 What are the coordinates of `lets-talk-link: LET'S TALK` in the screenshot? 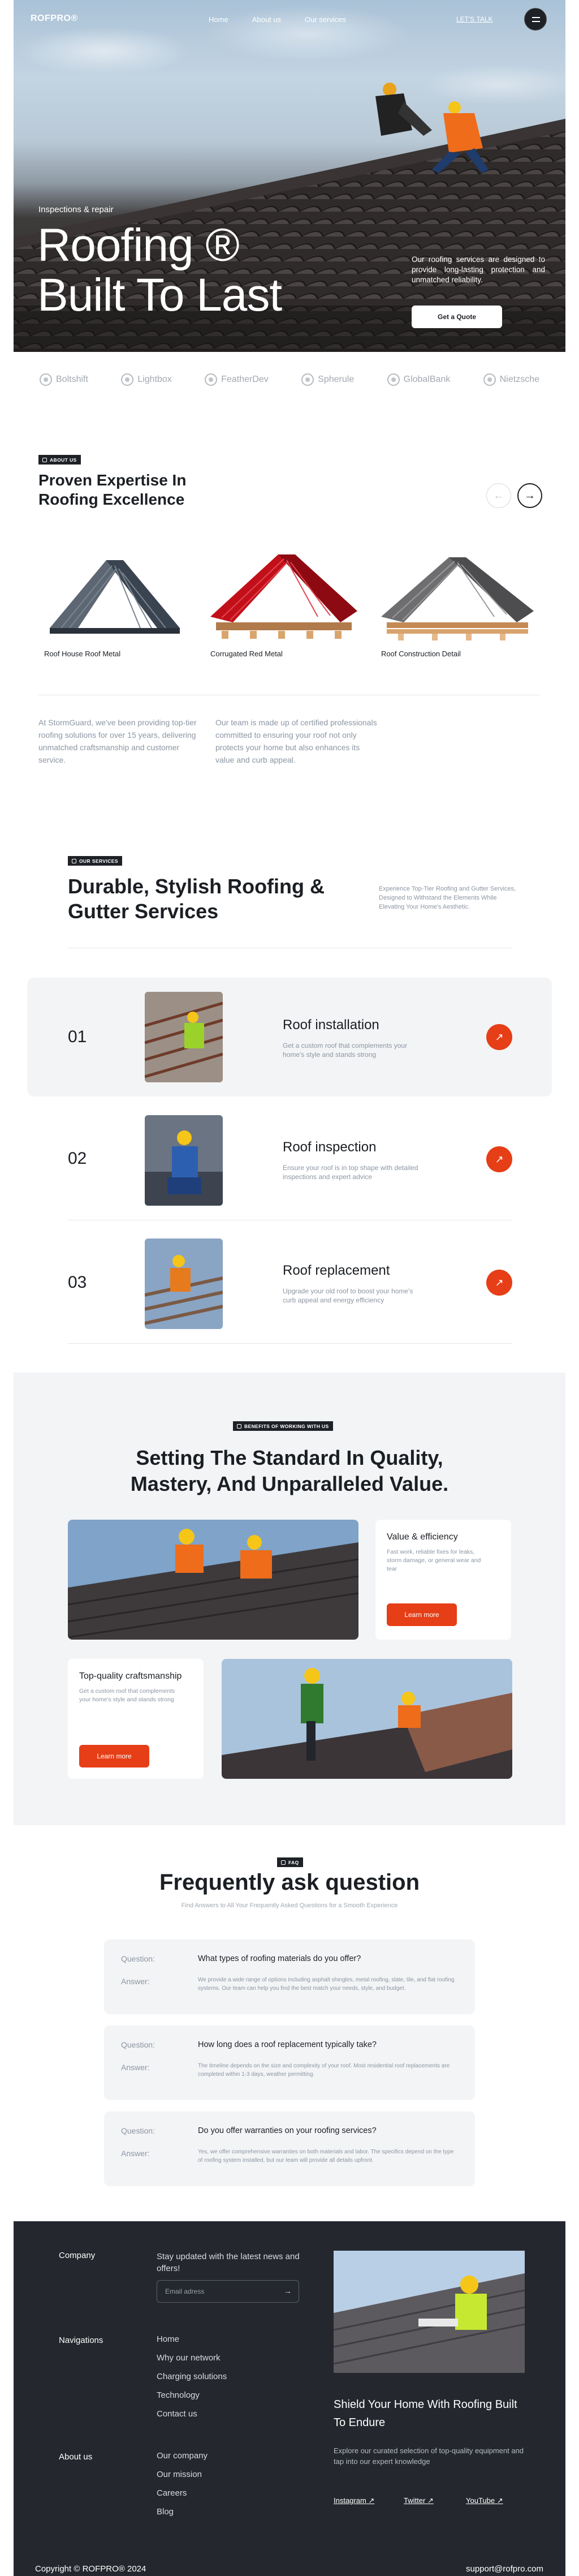 It's located at (474, 19).